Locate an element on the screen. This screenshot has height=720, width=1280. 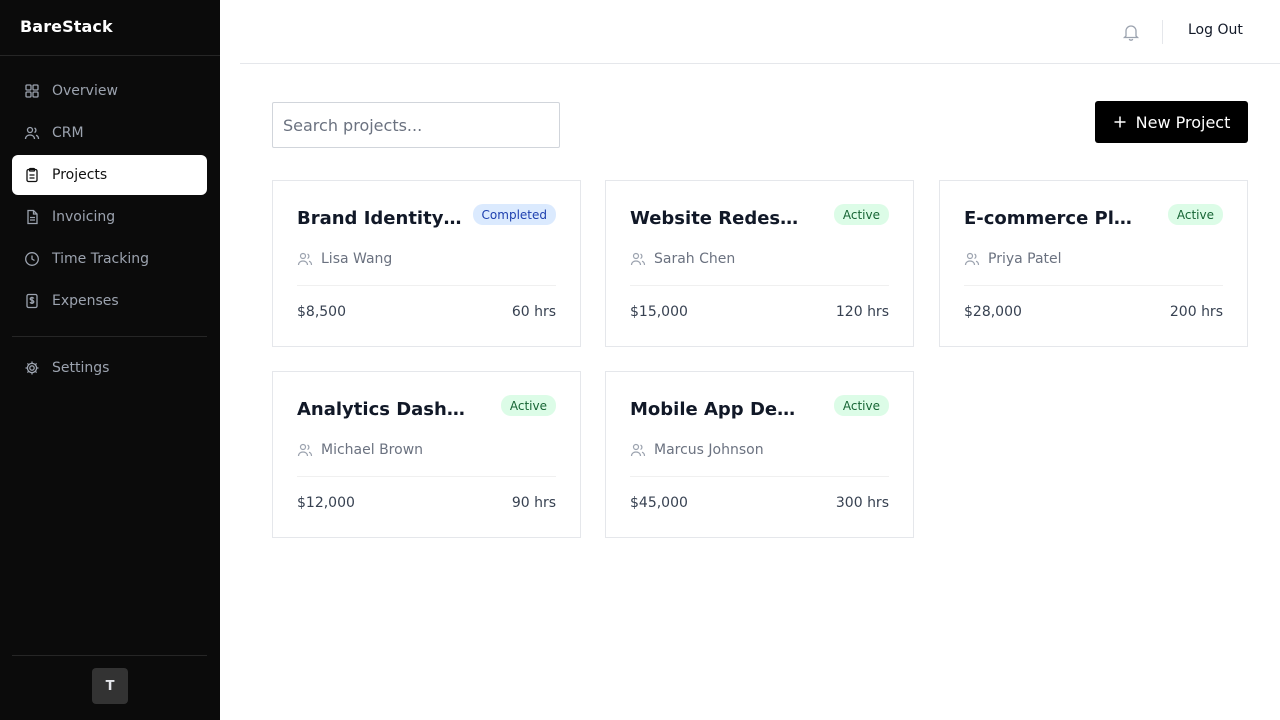
file-text-icon is located at coordinates (32, 217).